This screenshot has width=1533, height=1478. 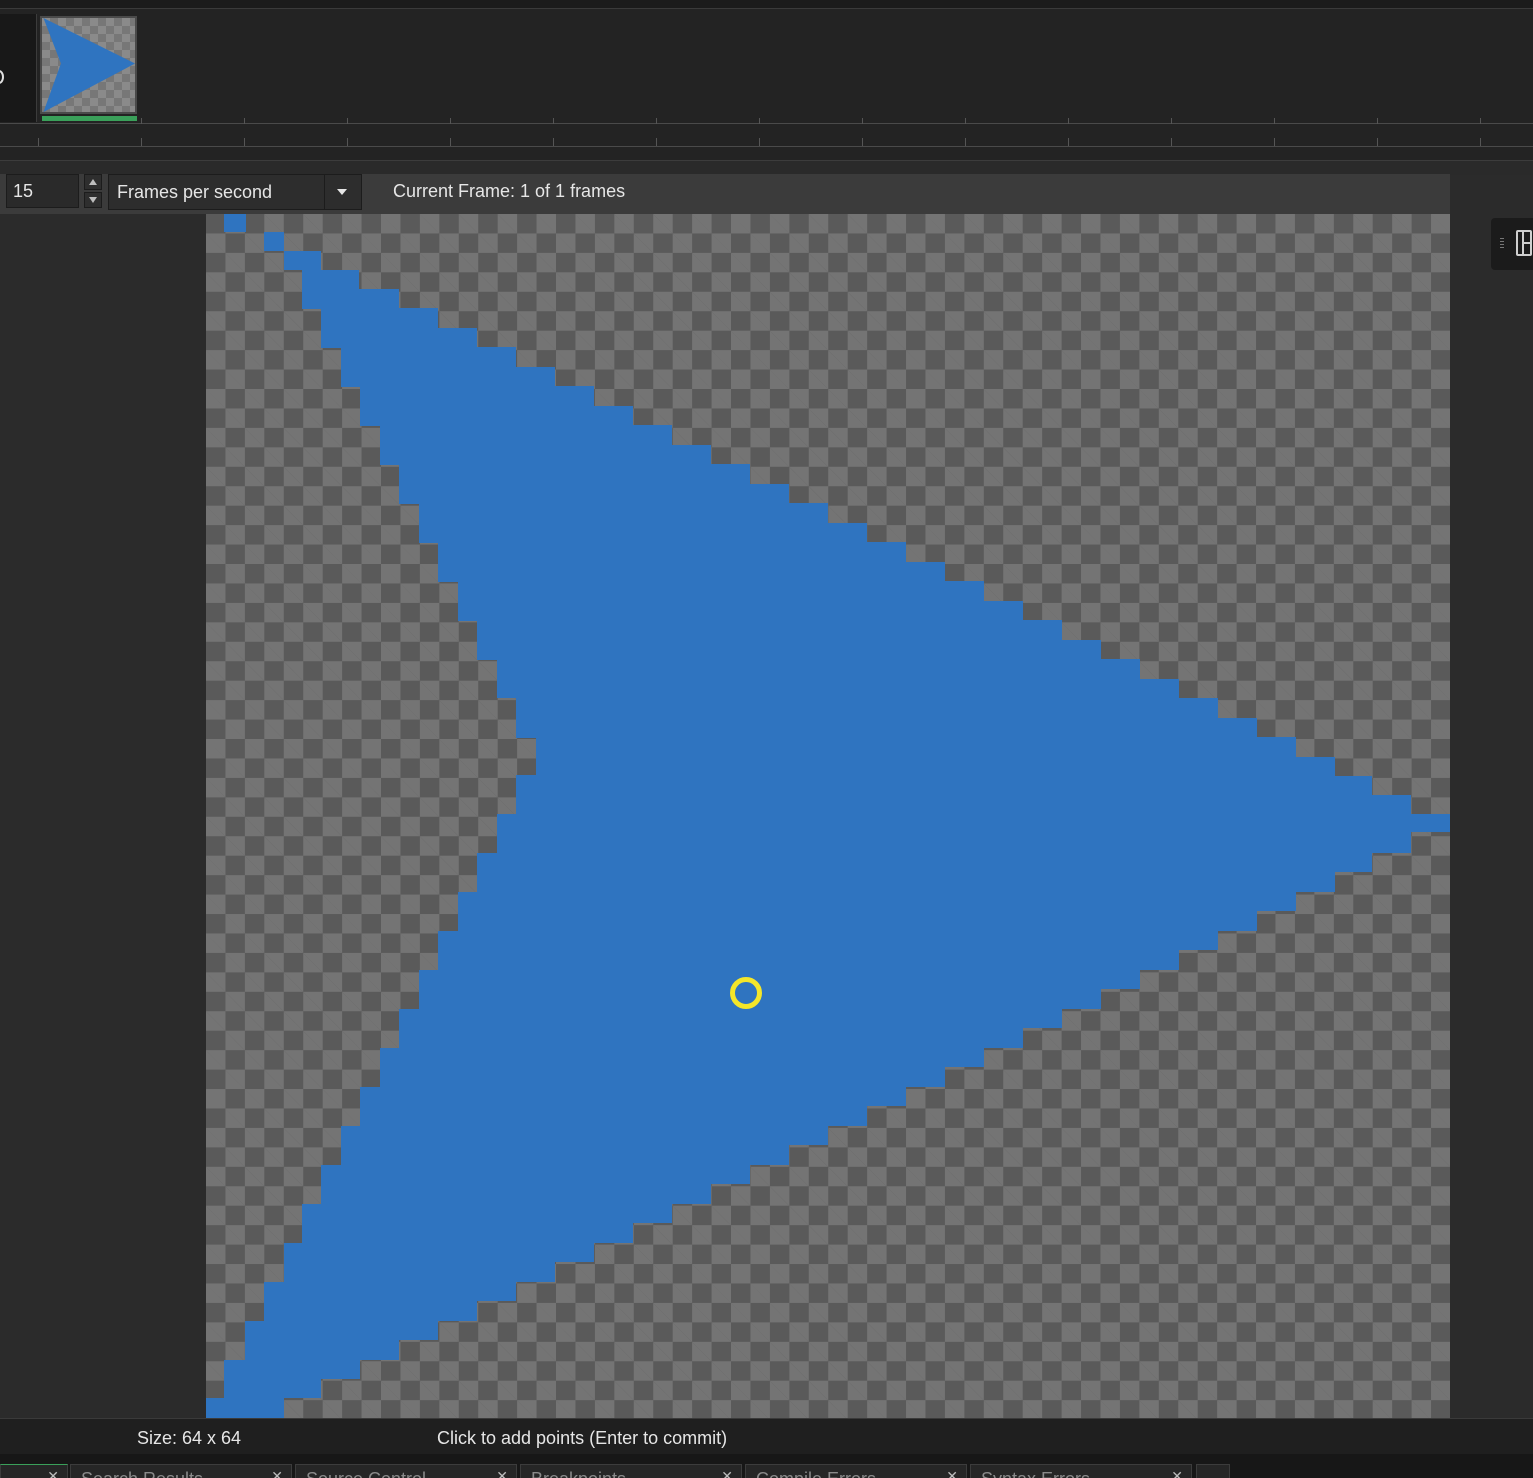 What do you see at coordinates (766, 167) in the screenshot?
I see `strip-bottom-divider` at bounding box center [766, 167].